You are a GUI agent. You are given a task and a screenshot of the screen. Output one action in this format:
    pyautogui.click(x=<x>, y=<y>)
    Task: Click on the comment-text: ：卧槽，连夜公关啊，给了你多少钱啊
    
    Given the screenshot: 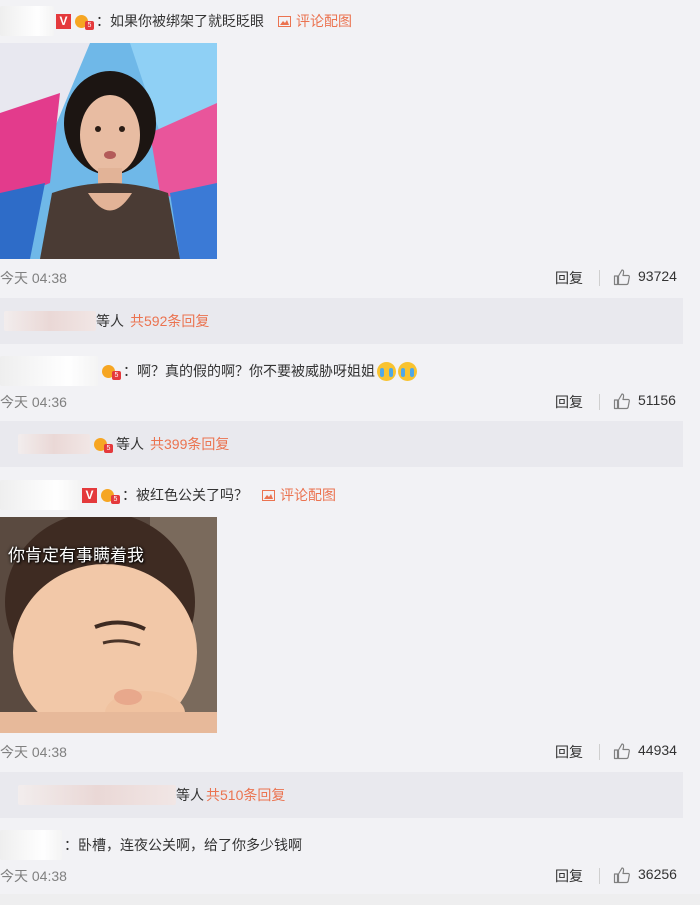 What is the action you would take?
    pyautogui.click(x=183, y=845)
    